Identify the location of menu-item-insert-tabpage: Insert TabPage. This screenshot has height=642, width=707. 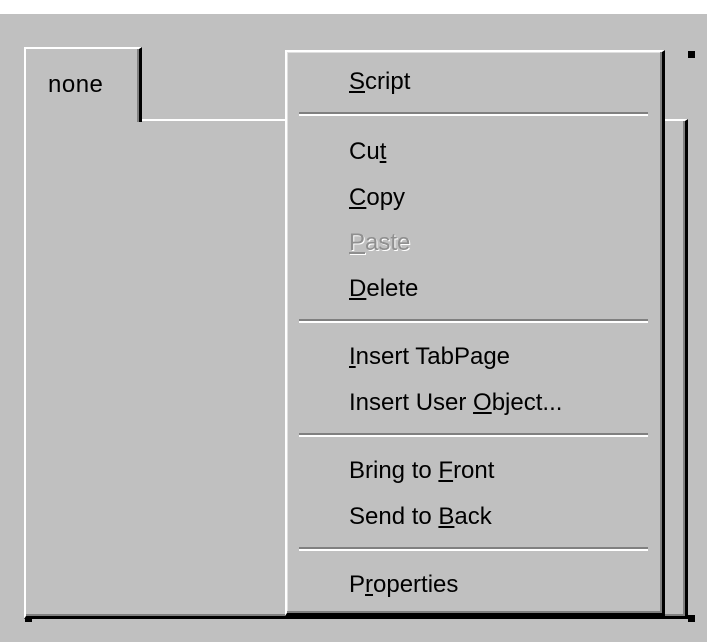
(429, 357).